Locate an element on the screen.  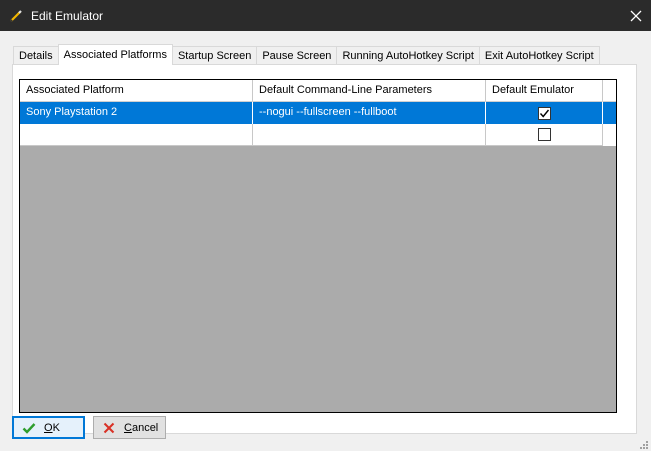
column-header-platform: Associated Platform is located at coordinates (136, 90).